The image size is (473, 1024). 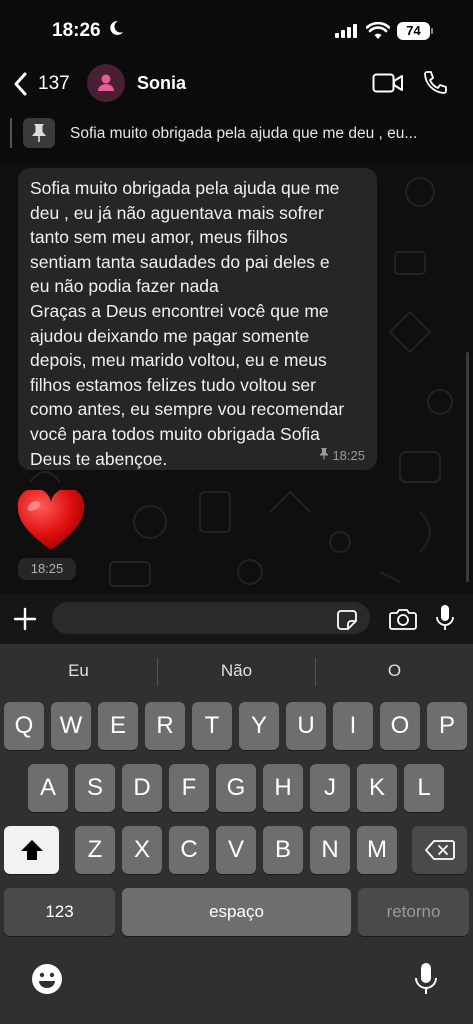 What do you see at coordinates (424, 788) in the screenshot?
I see `key-l: L` at bounding box center [424, 788].